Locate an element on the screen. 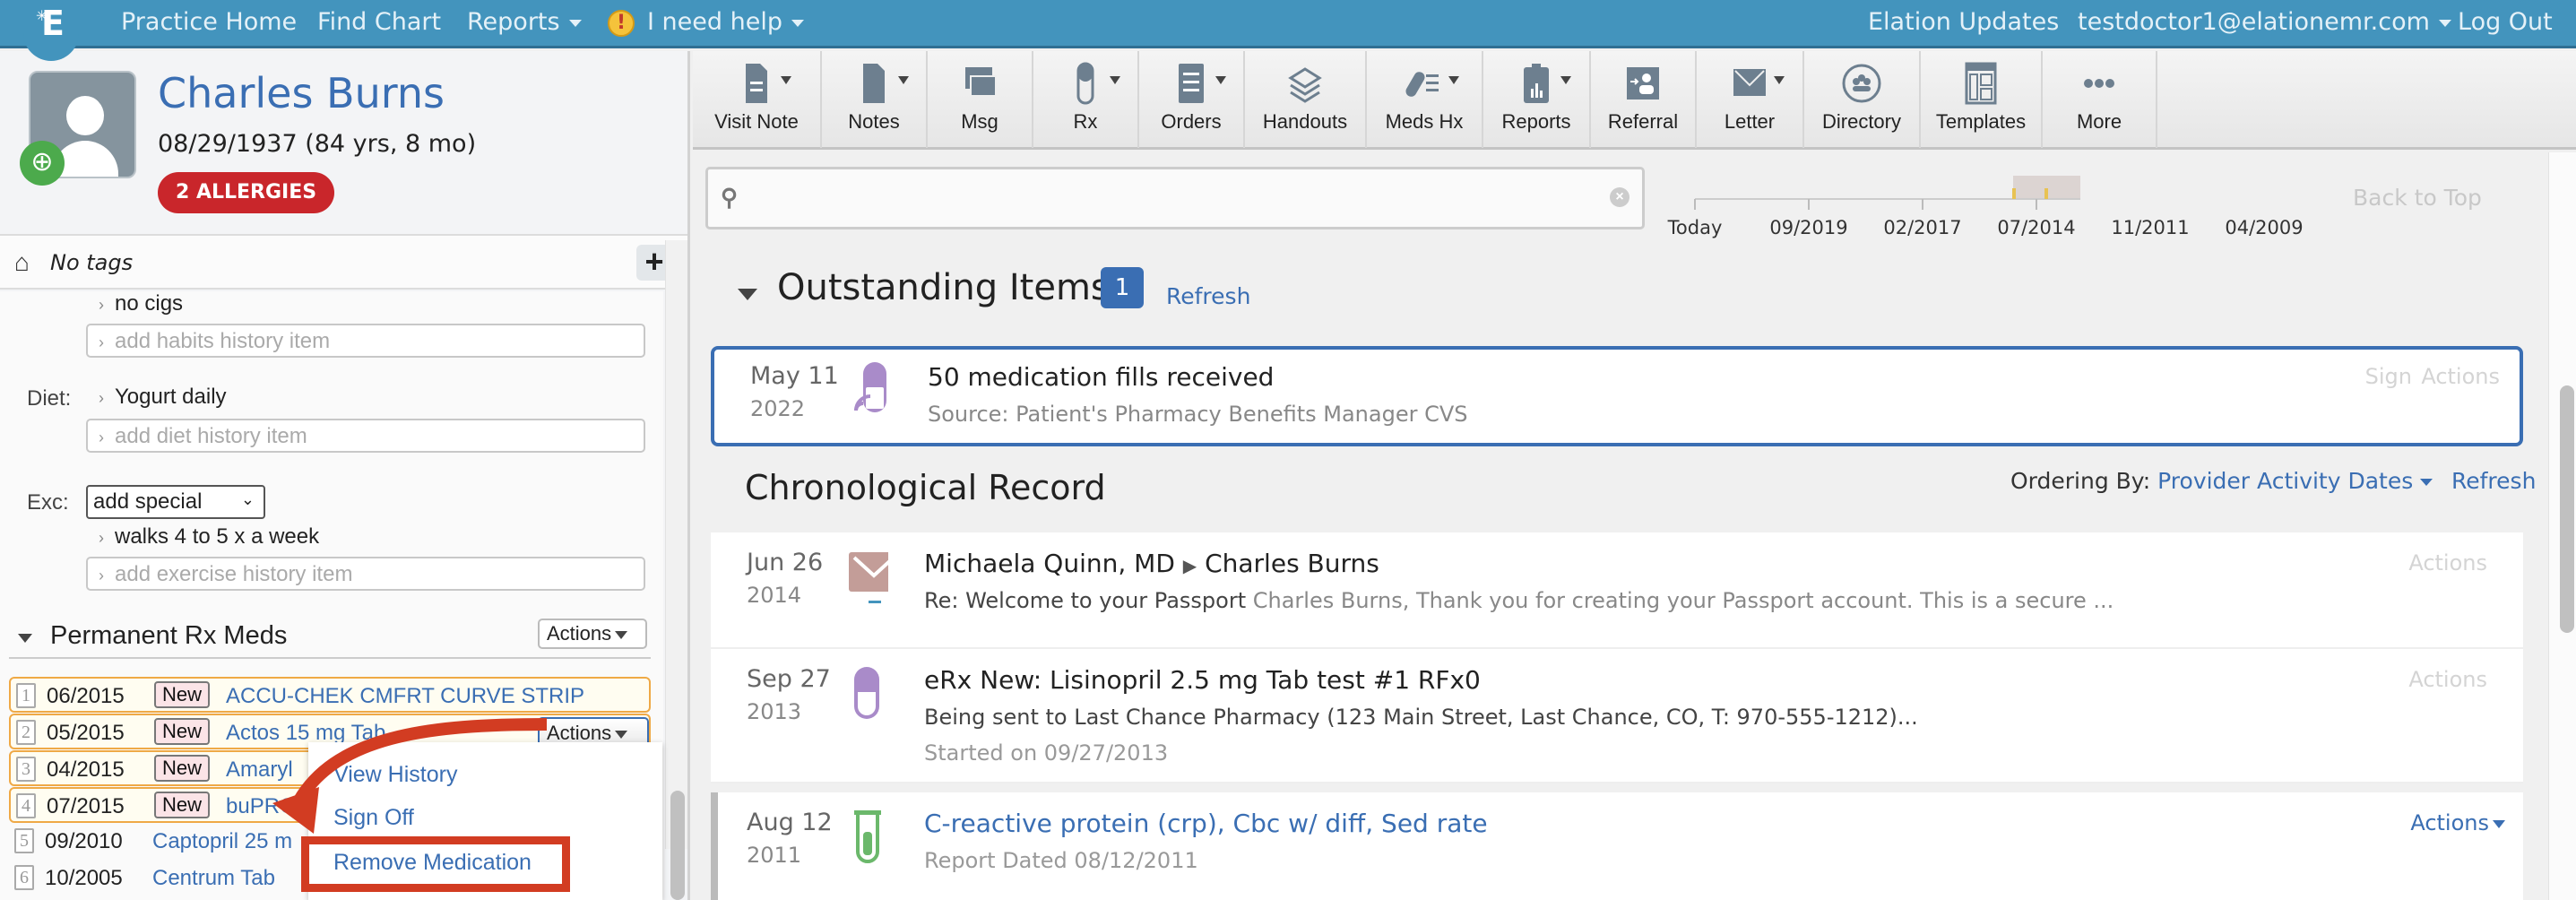  rx-meds-actions-button: Actions is located at coordinates (592, 634).